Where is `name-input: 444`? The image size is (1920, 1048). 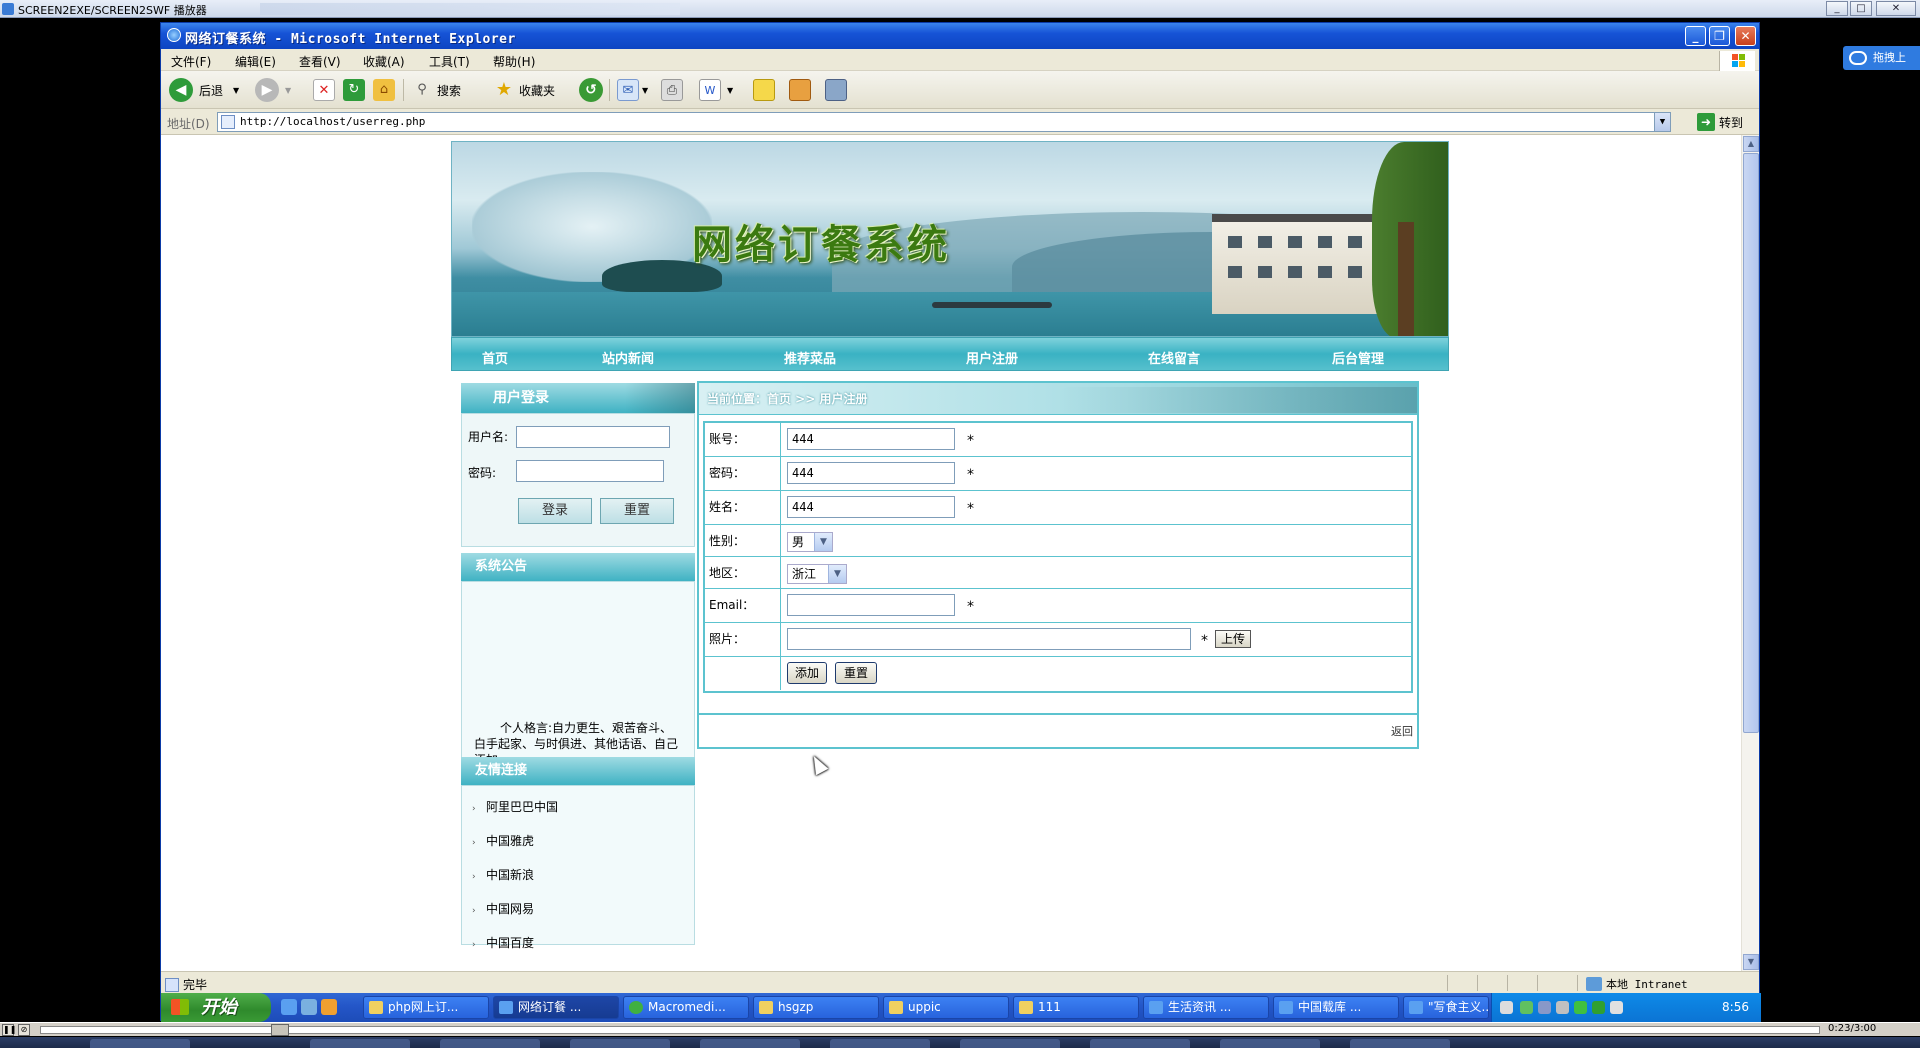
name-input: 444 is located at coordinates (871, 507).